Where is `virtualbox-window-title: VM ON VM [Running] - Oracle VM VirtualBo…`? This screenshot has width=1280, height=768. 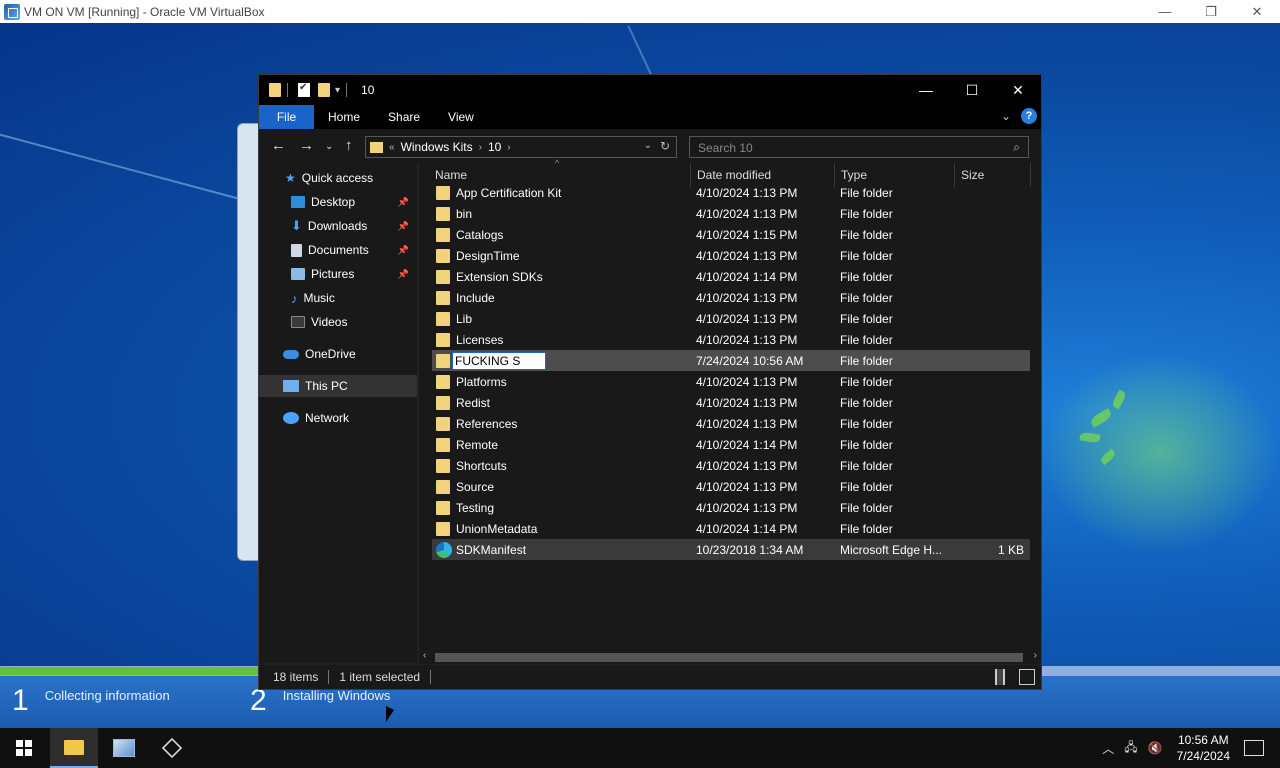 virtualbox-window-title: VM ON VM [Running] - Oracle VM VirtualBo… is located at coordinates (144, 11).